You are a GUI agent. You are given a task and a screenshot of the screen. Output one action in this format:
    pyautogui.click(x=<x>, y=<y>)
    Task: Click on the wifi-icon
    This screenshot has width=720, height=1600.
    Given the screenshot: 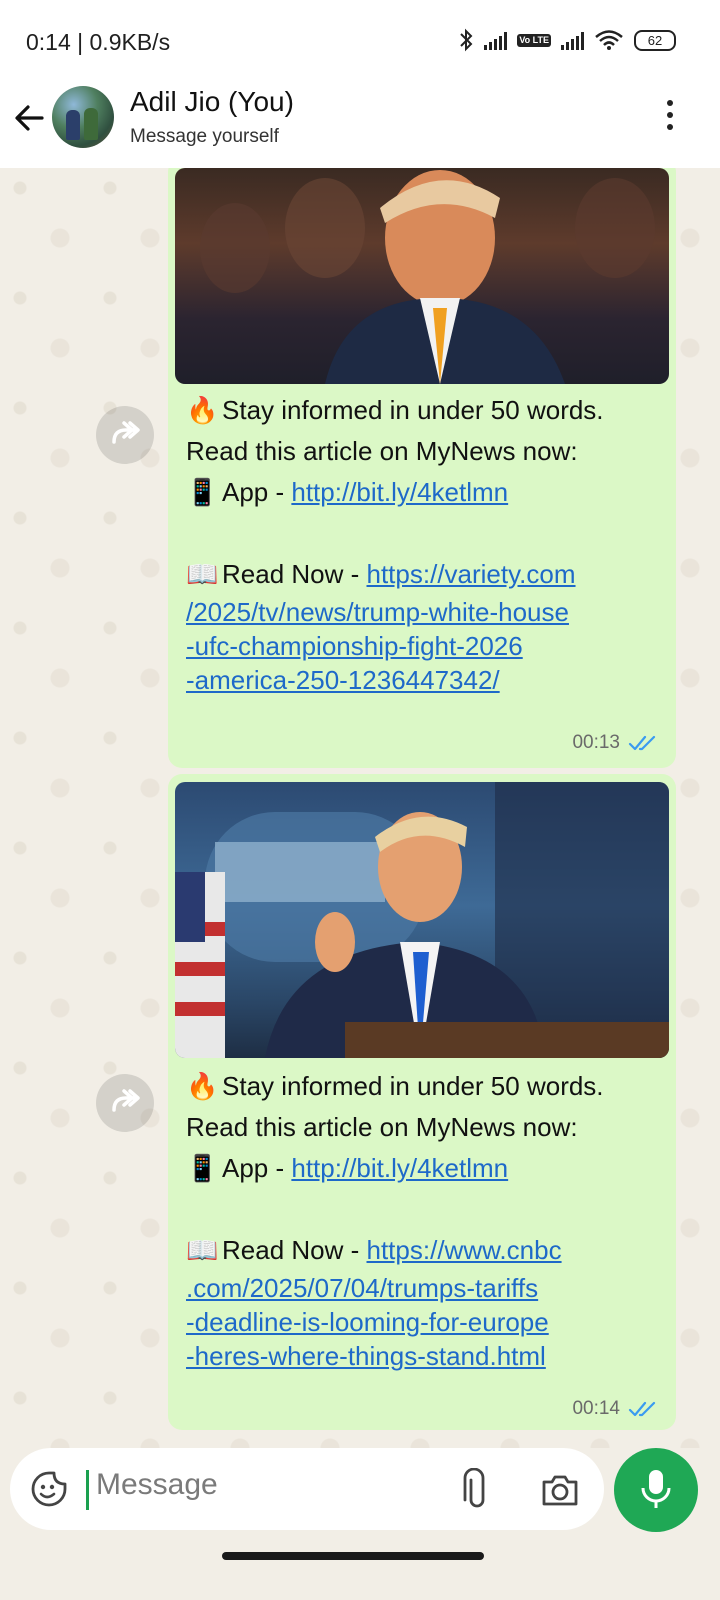 What is the action you would take?
    pyautogui.click(x=609, y=40)
    